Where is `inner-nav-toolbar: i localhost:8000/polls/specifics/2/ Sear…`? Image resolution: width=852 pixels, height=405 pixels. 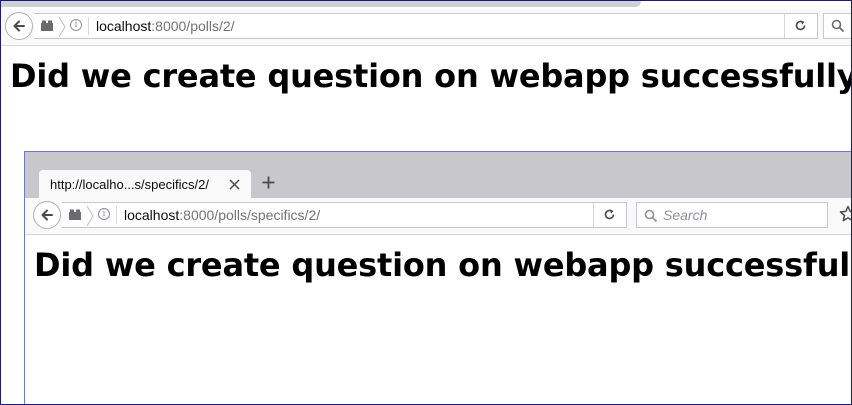
inner-nav-toolbar: i localhost:8000/polls/specifics/2/ Sear… is located at coordinates (438, 216).